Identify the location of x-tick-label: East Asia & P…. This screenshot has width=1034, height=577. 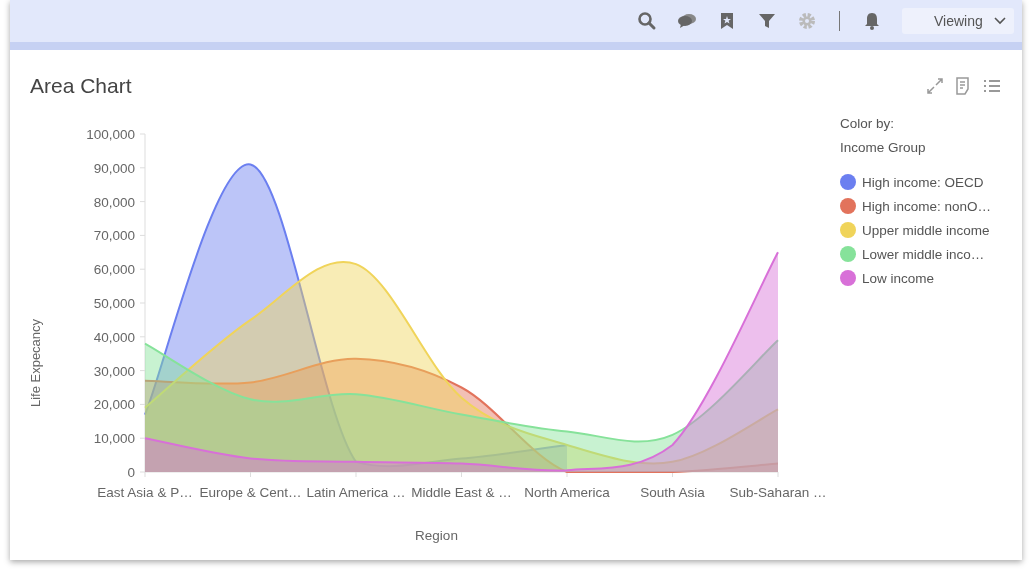
(145, 492).